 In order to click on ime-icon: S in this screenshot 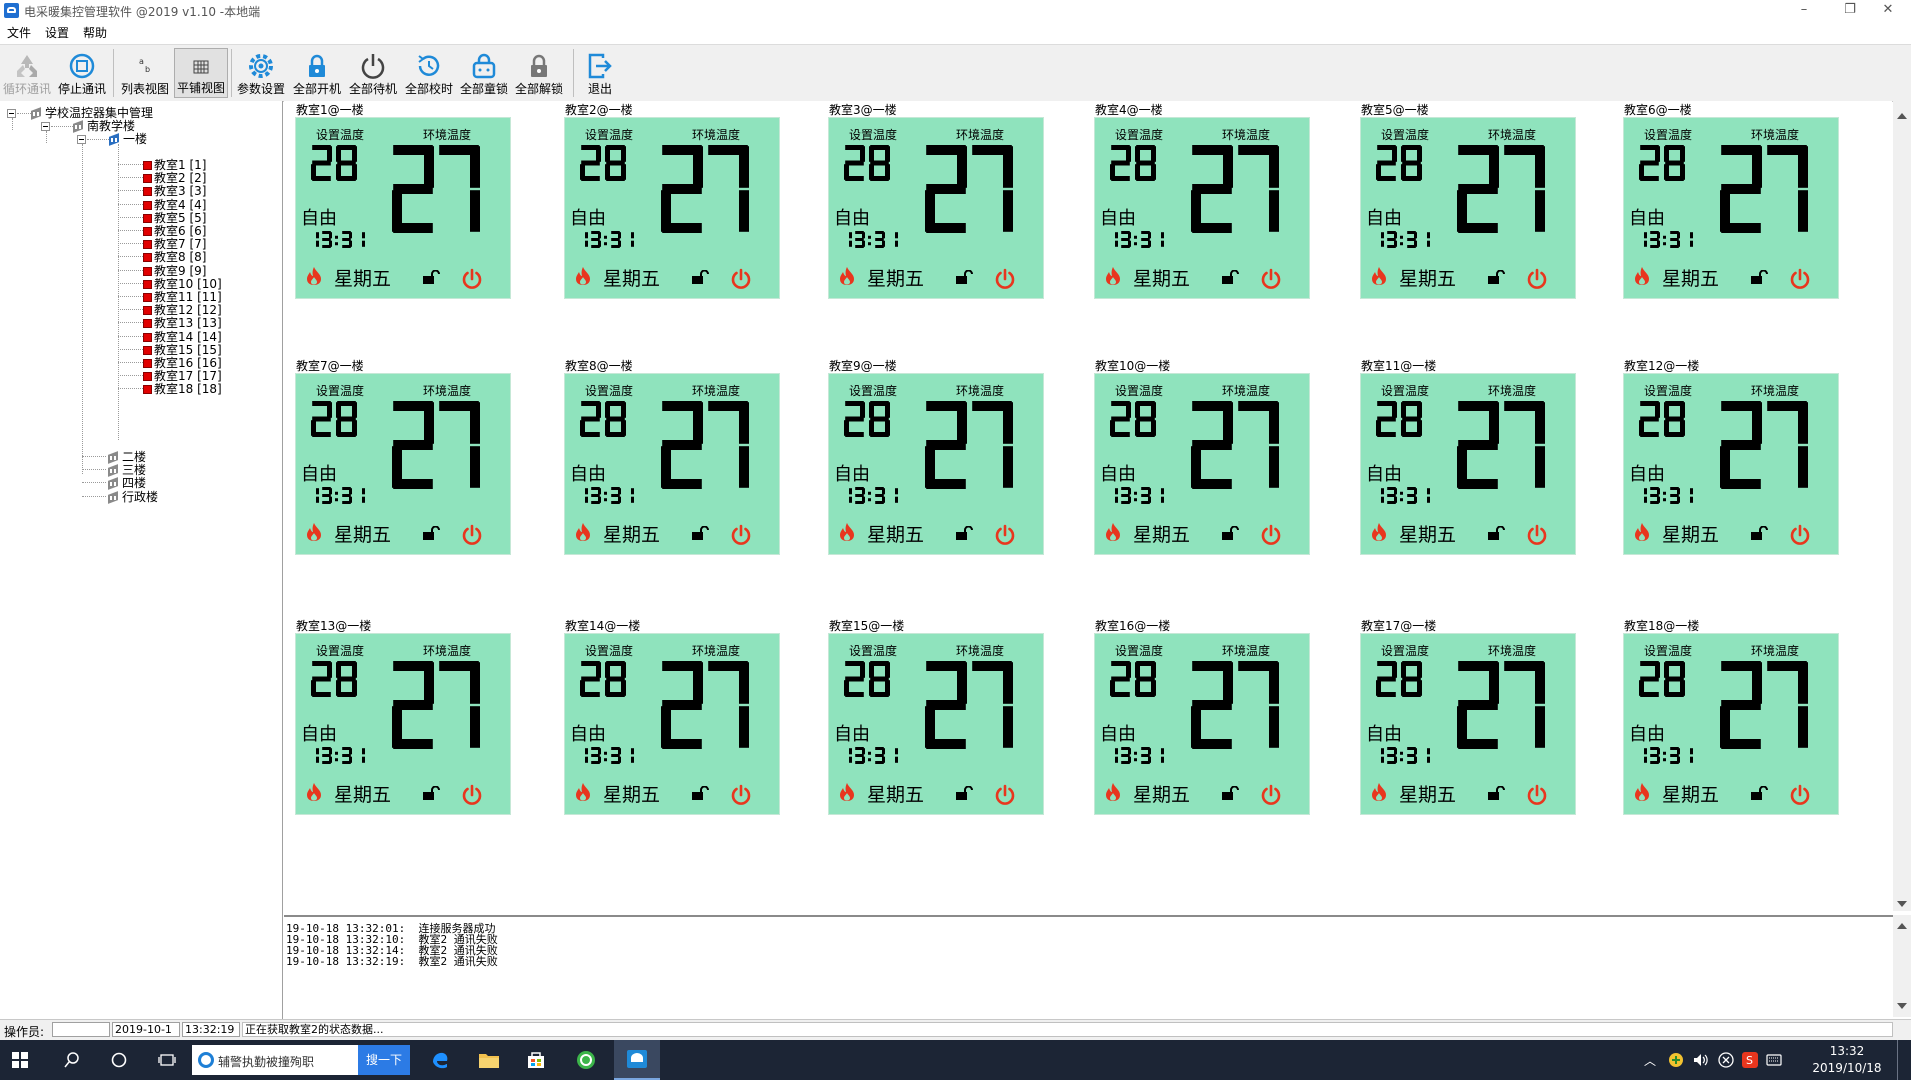, I will do `click(1750, 1060)`.